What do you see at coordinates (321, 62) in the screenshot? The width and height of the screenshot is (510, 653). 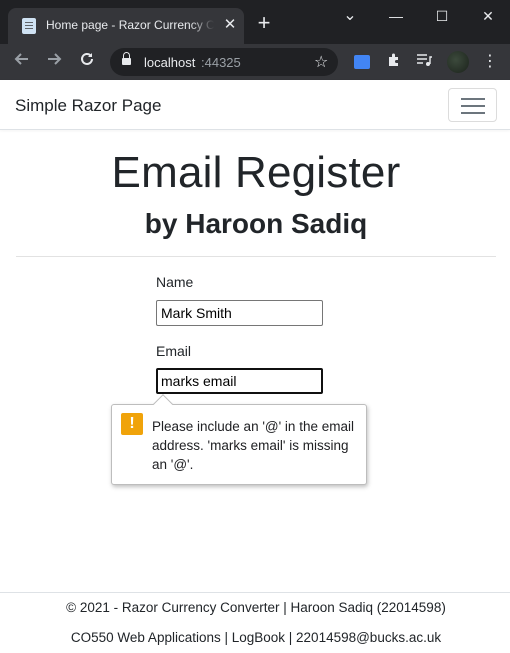 I see `bookmark-star-icon: ☆` at bounding box center [321, 62].